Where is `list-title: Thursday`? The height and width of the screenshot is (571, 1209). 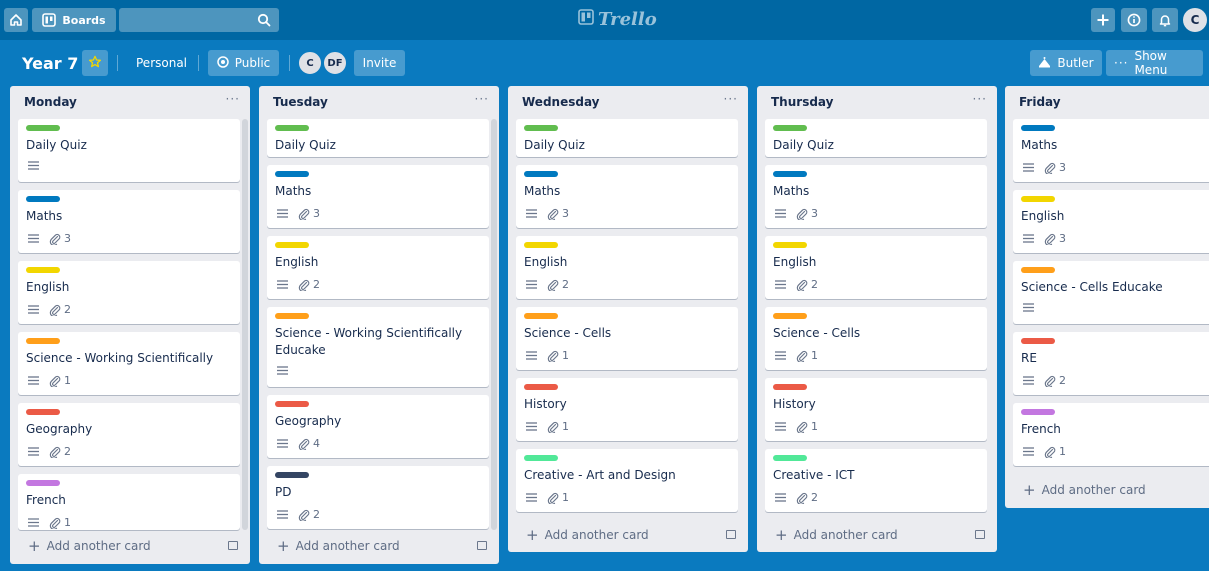
list-title: Thursday is located at coordinates (802, 102).